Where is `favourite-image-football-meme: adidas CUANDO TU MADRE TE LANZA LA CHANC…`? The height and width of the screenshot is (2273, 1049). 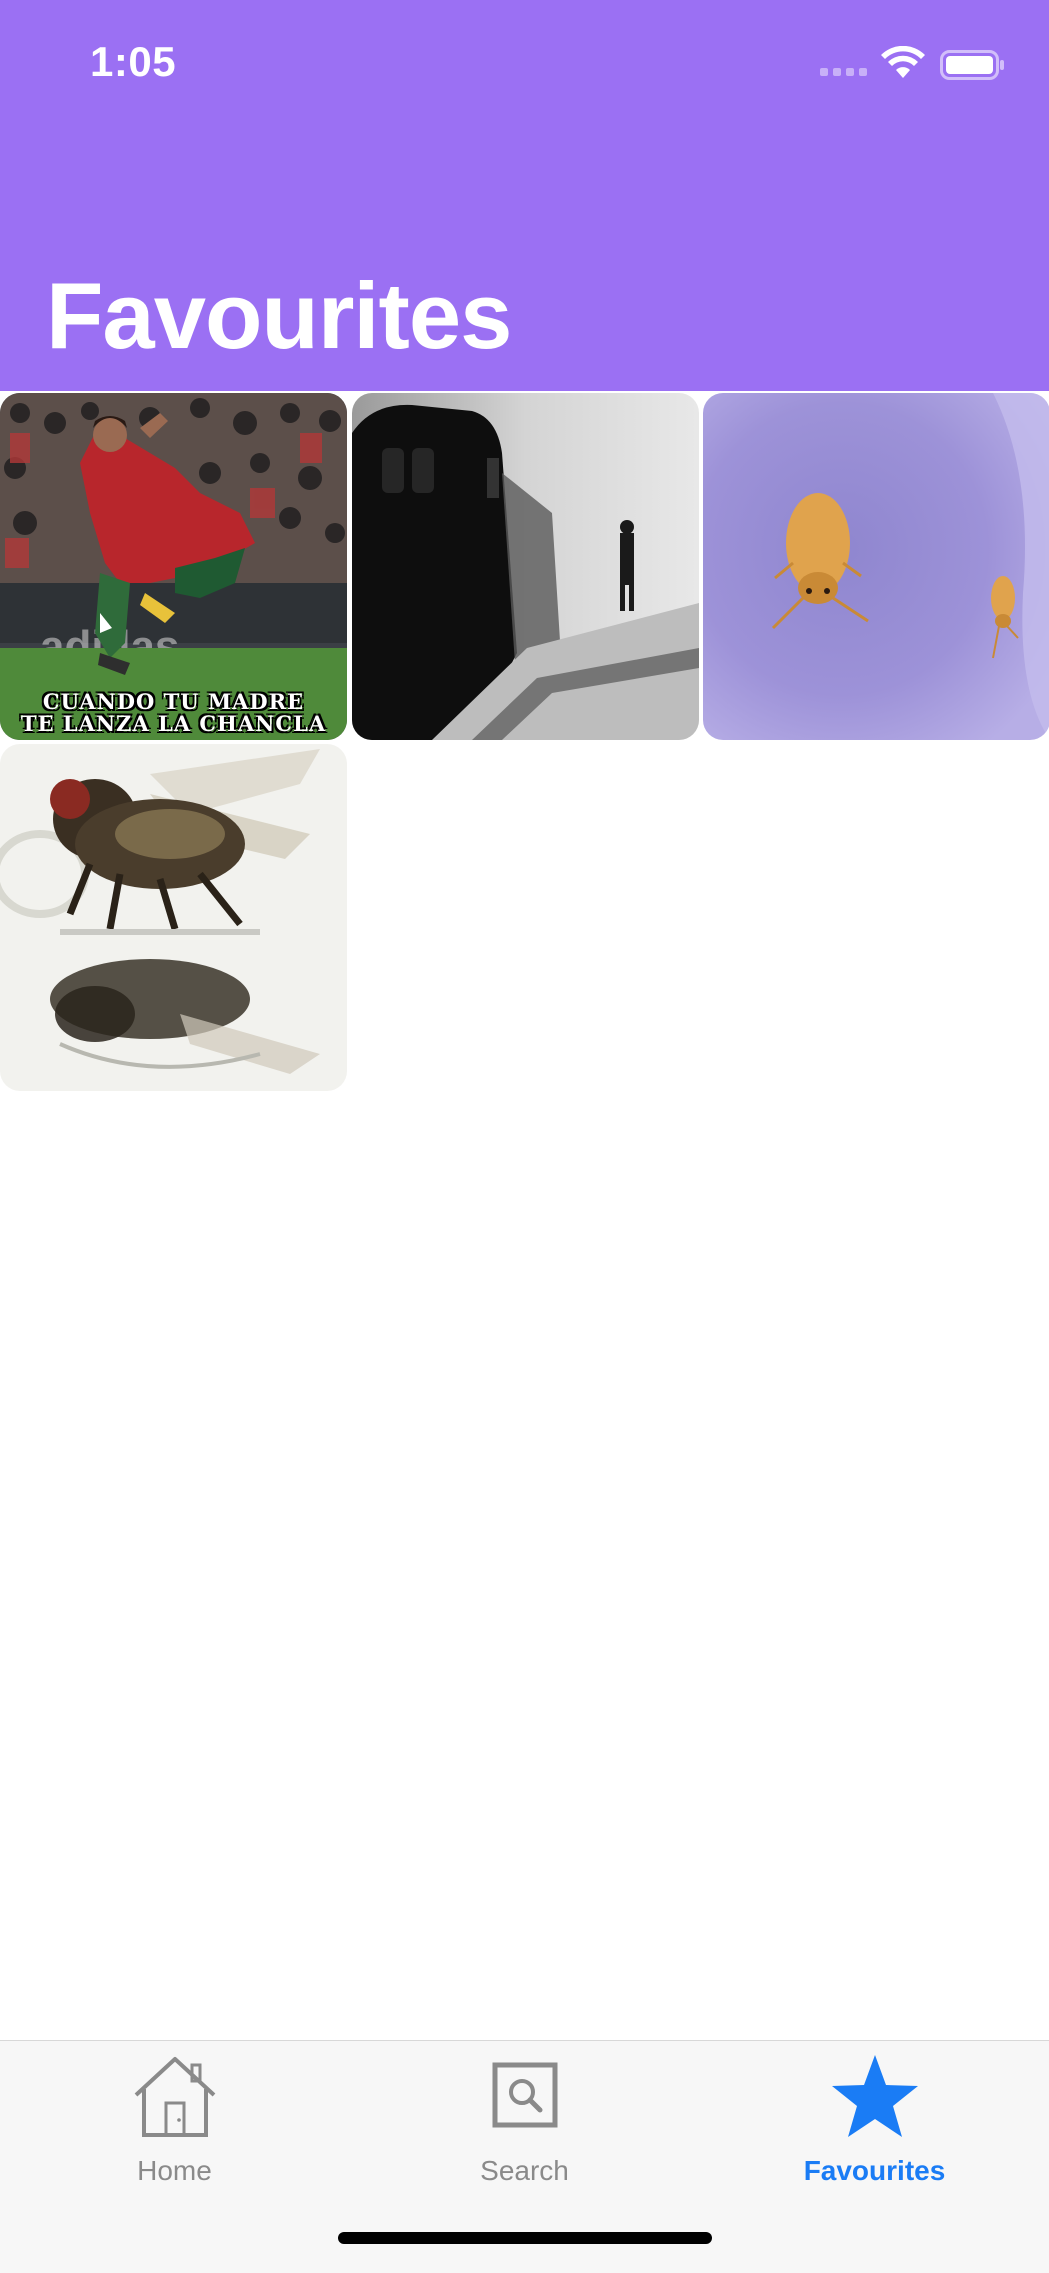
favourite-image-football-meme: adidas CUANDO TU MADRE TE LANZA LA CHANC… is located at coordinates (173, 566).